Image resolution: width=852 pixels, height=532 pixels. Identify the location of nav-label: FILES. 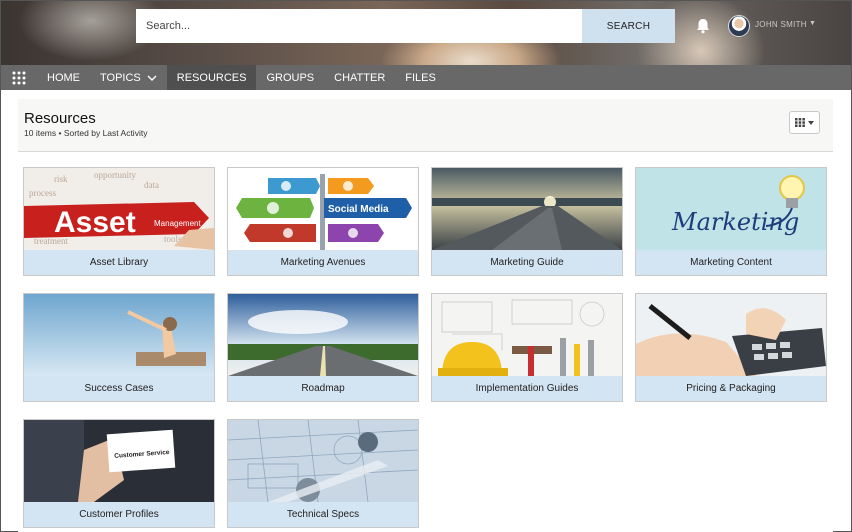
(420, 77).